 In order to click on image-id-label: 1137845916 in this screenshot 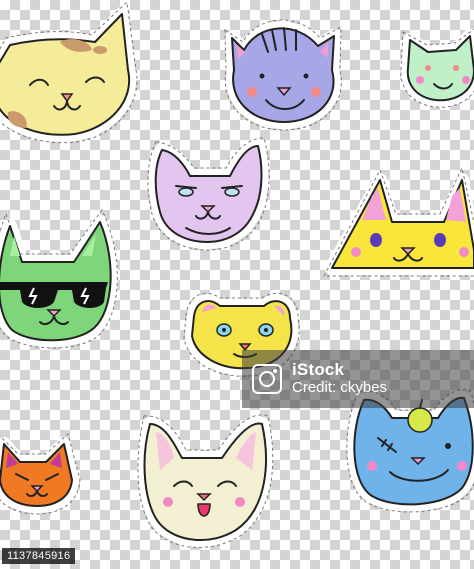, I will do `click(39, 556)`.